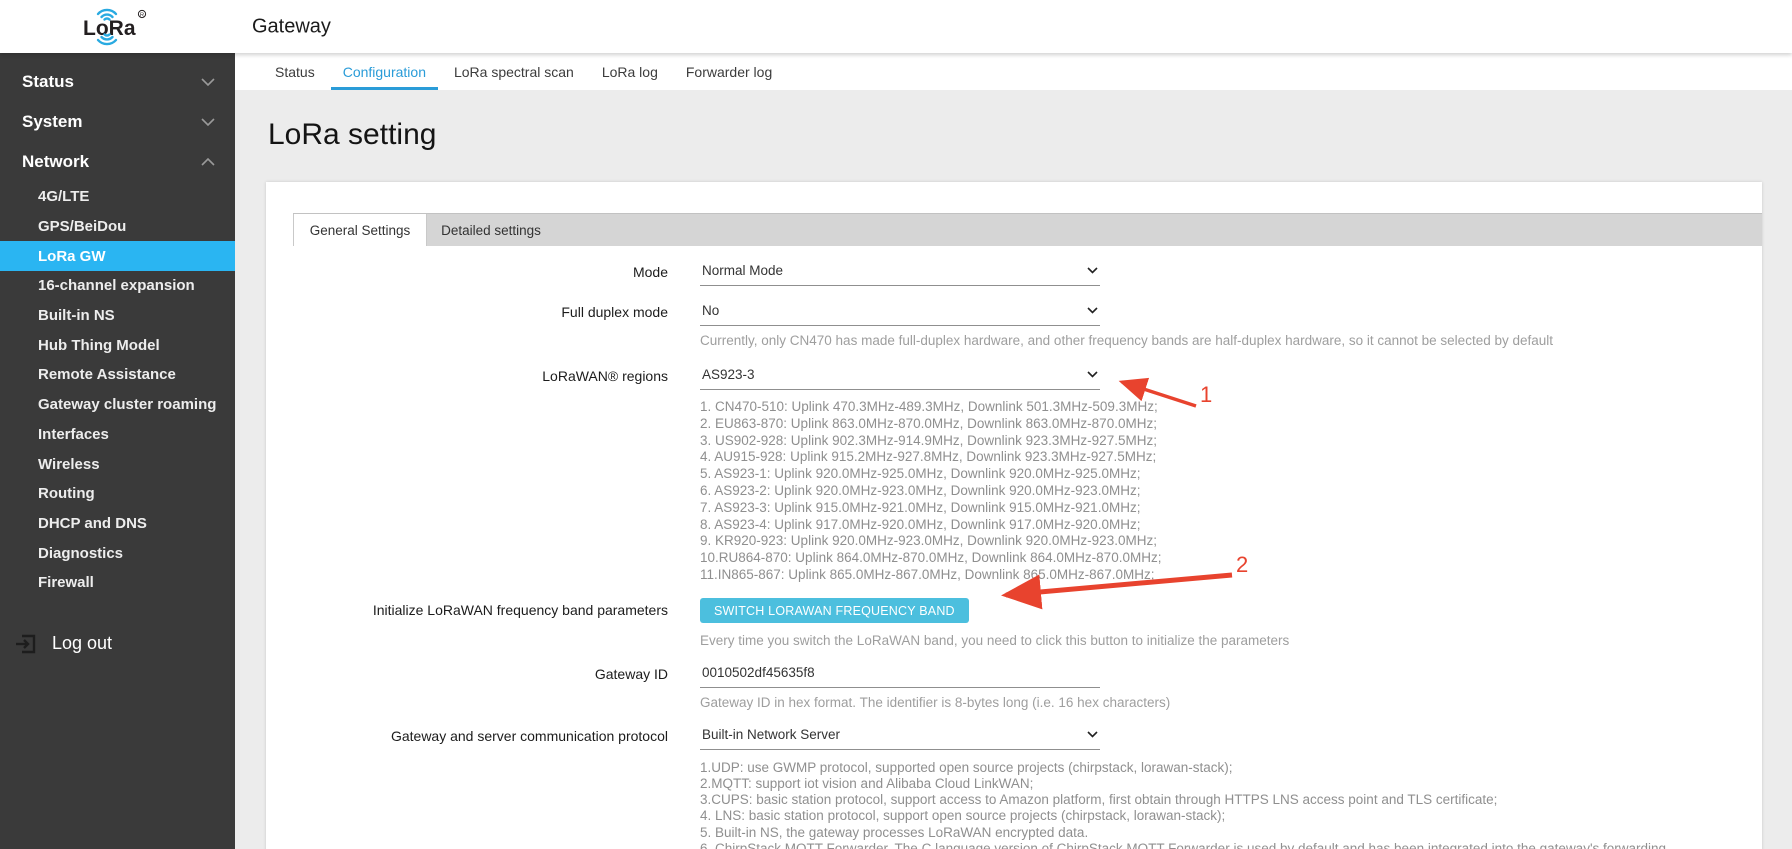 This screenshot has width=1792, height=849. Describe the element at coordinates (109, 28) in the screenshot. I see `svg-text: LoRa` at that location.